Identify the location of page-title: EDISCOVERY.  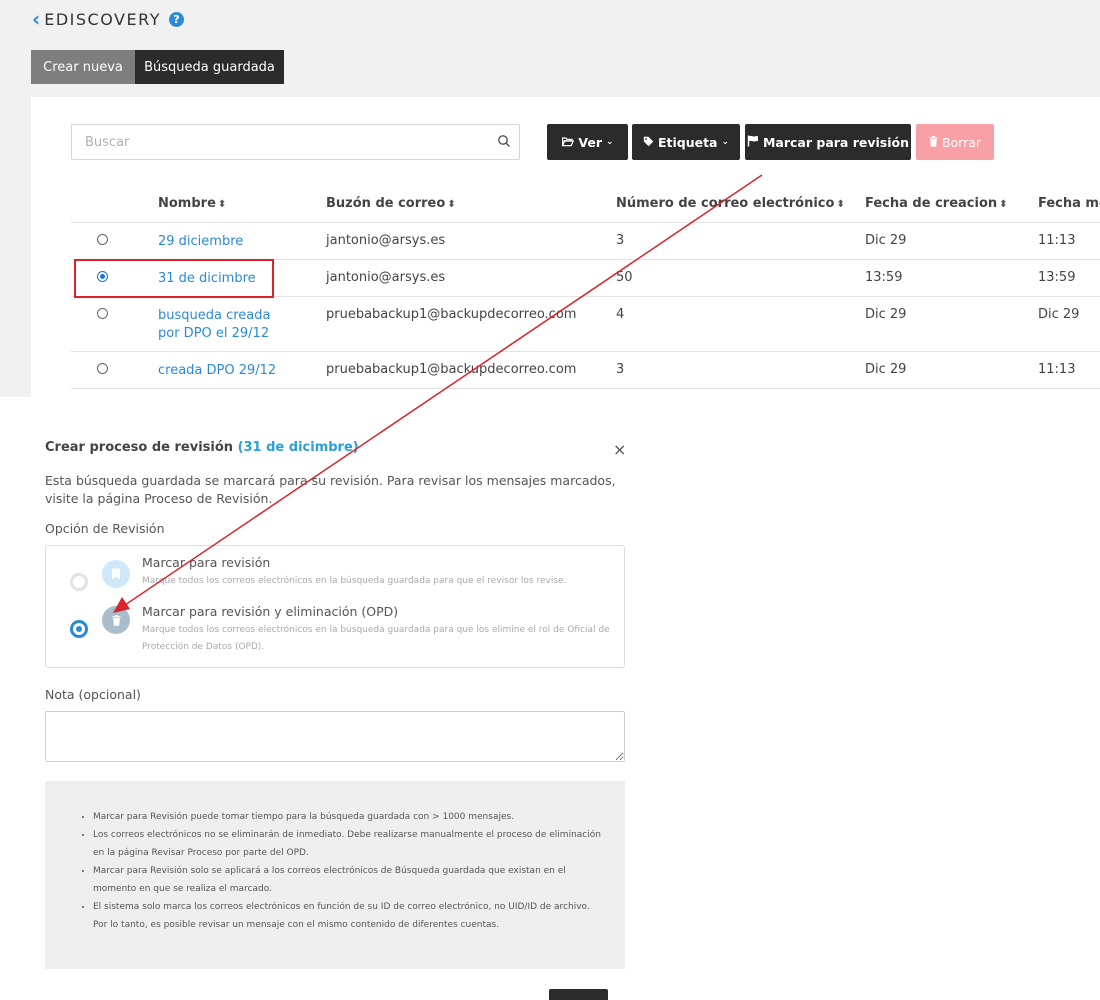
(102, 19).